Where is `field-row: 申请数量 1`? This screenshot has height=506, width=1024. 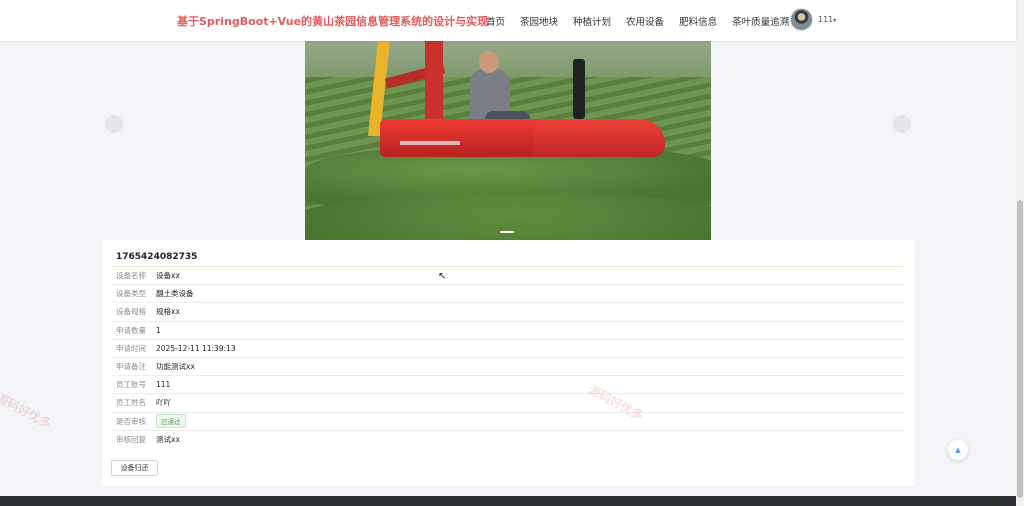
field-row: 申请数量 1 is located at coordinates (508, 329).